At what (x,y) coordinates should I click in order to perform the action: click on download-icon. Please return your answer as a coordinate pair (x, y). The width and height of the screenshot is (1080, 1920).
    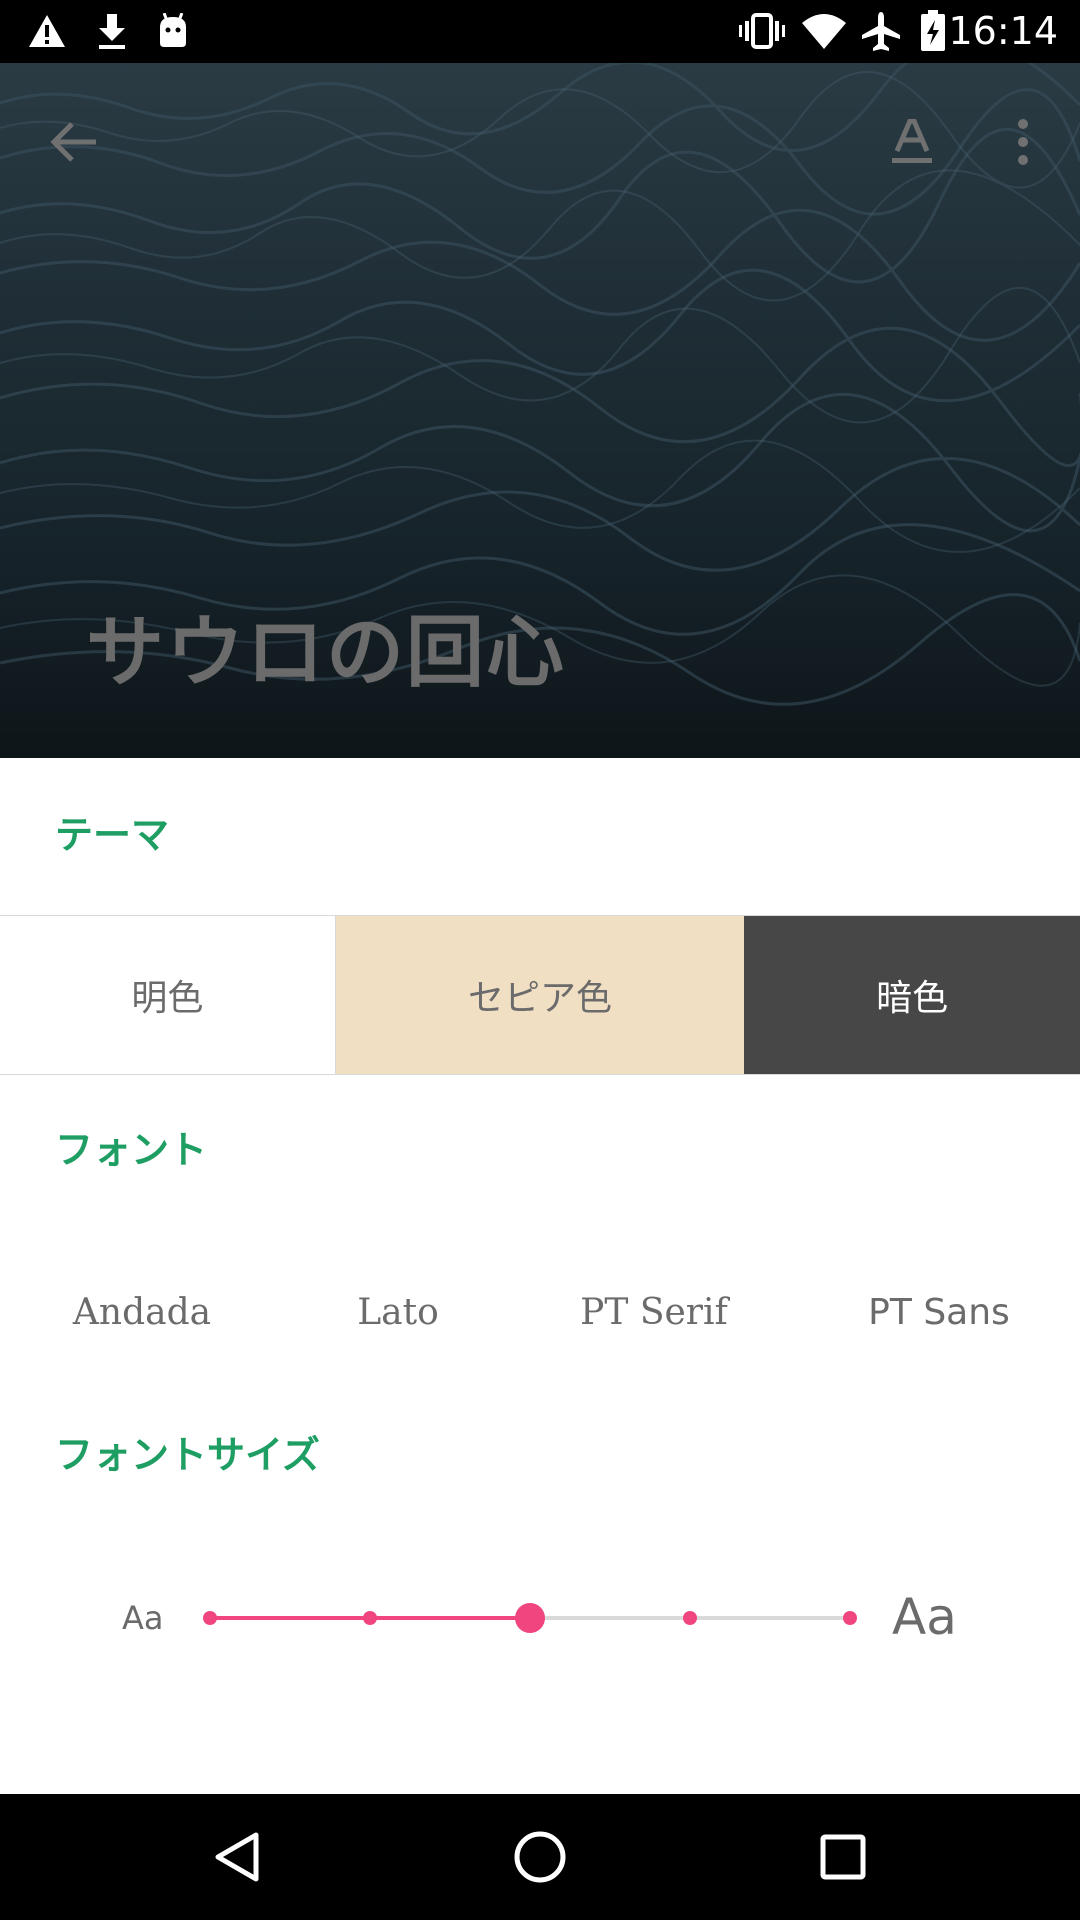
    Looking at the image, I should click on (112, 31).